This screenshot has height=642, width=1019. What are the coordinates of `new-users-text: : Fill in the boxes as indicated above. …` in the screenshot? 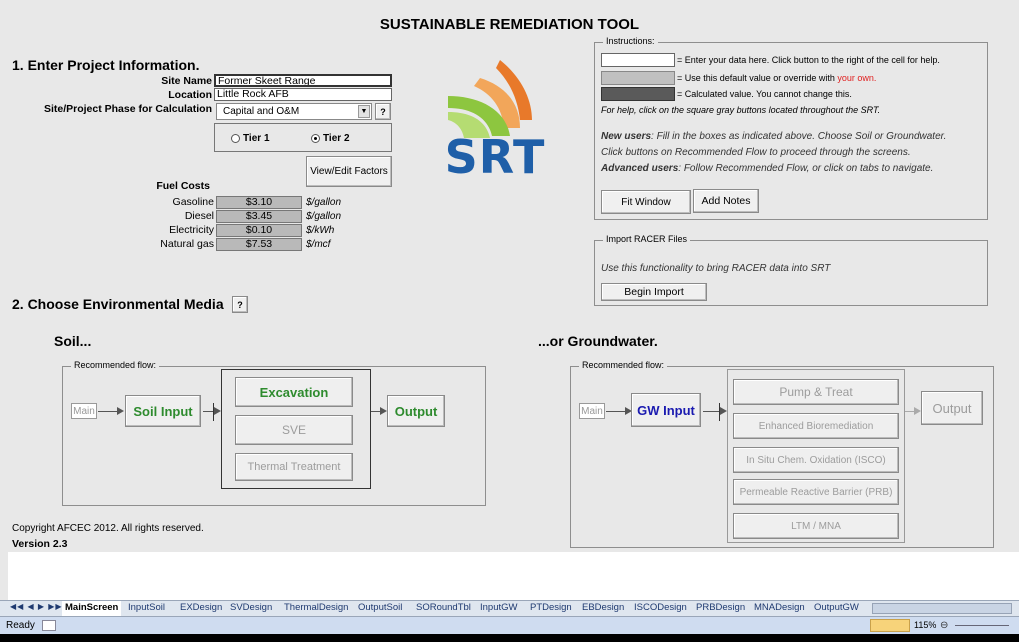 It's located at (799, 136).